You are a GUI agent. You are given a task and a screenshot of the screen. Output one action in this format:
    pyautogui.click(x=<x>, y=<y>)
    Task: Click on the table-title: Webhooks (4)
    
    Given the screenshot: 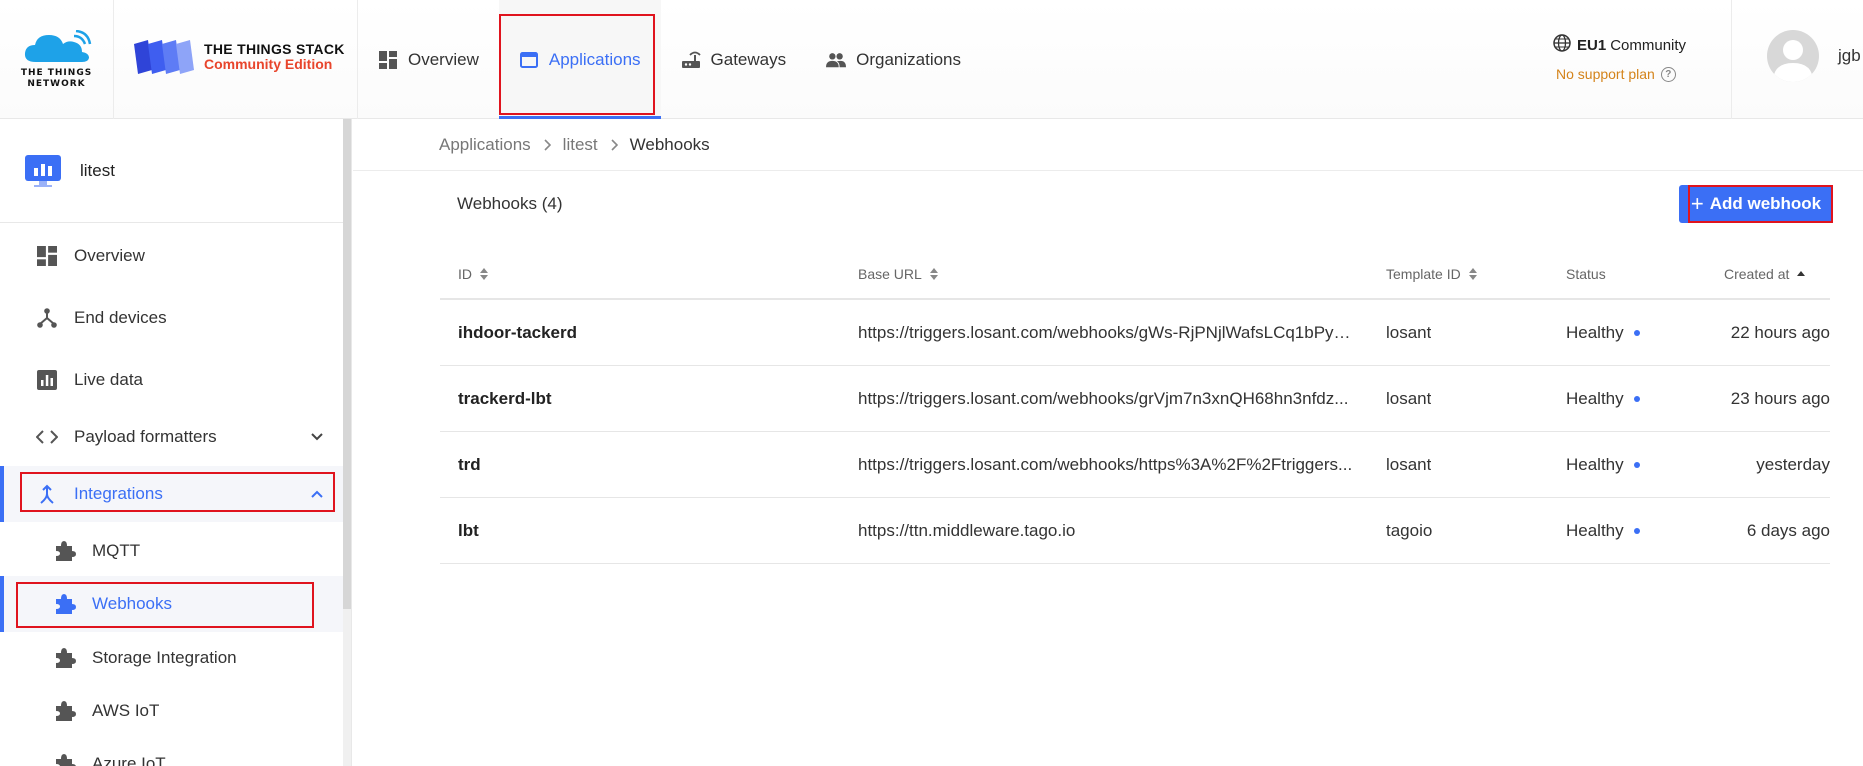 What is the action you would take?
    pyautogui.click(x=510, y=203)
    